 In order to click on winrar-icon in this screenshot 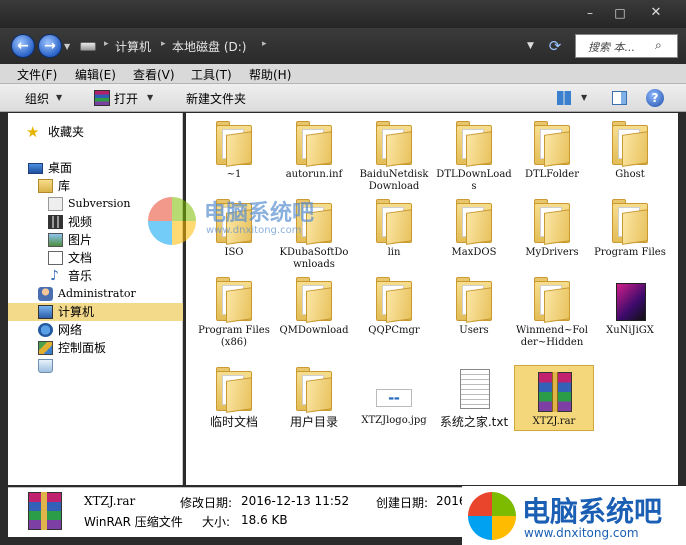, I will do `click(102, 98)`.